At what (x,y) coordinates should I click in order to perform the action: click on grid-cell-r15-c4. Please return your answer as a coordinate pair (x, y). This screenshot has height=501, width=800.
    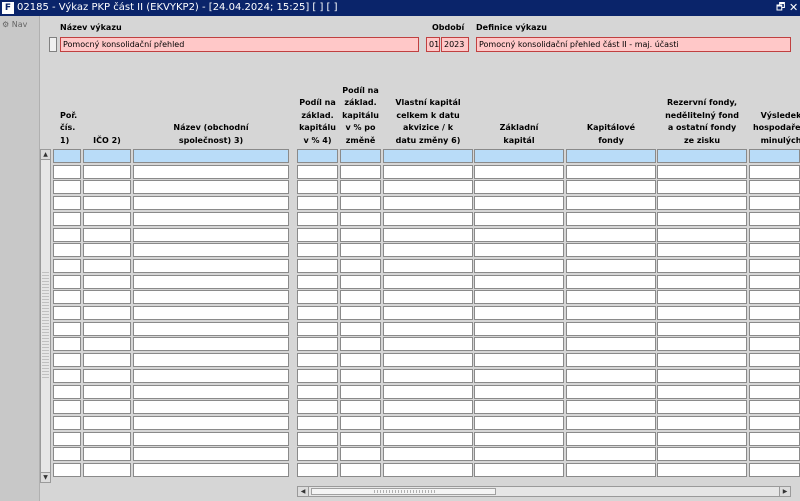
    Looking at the image, I should click on (317, 375).